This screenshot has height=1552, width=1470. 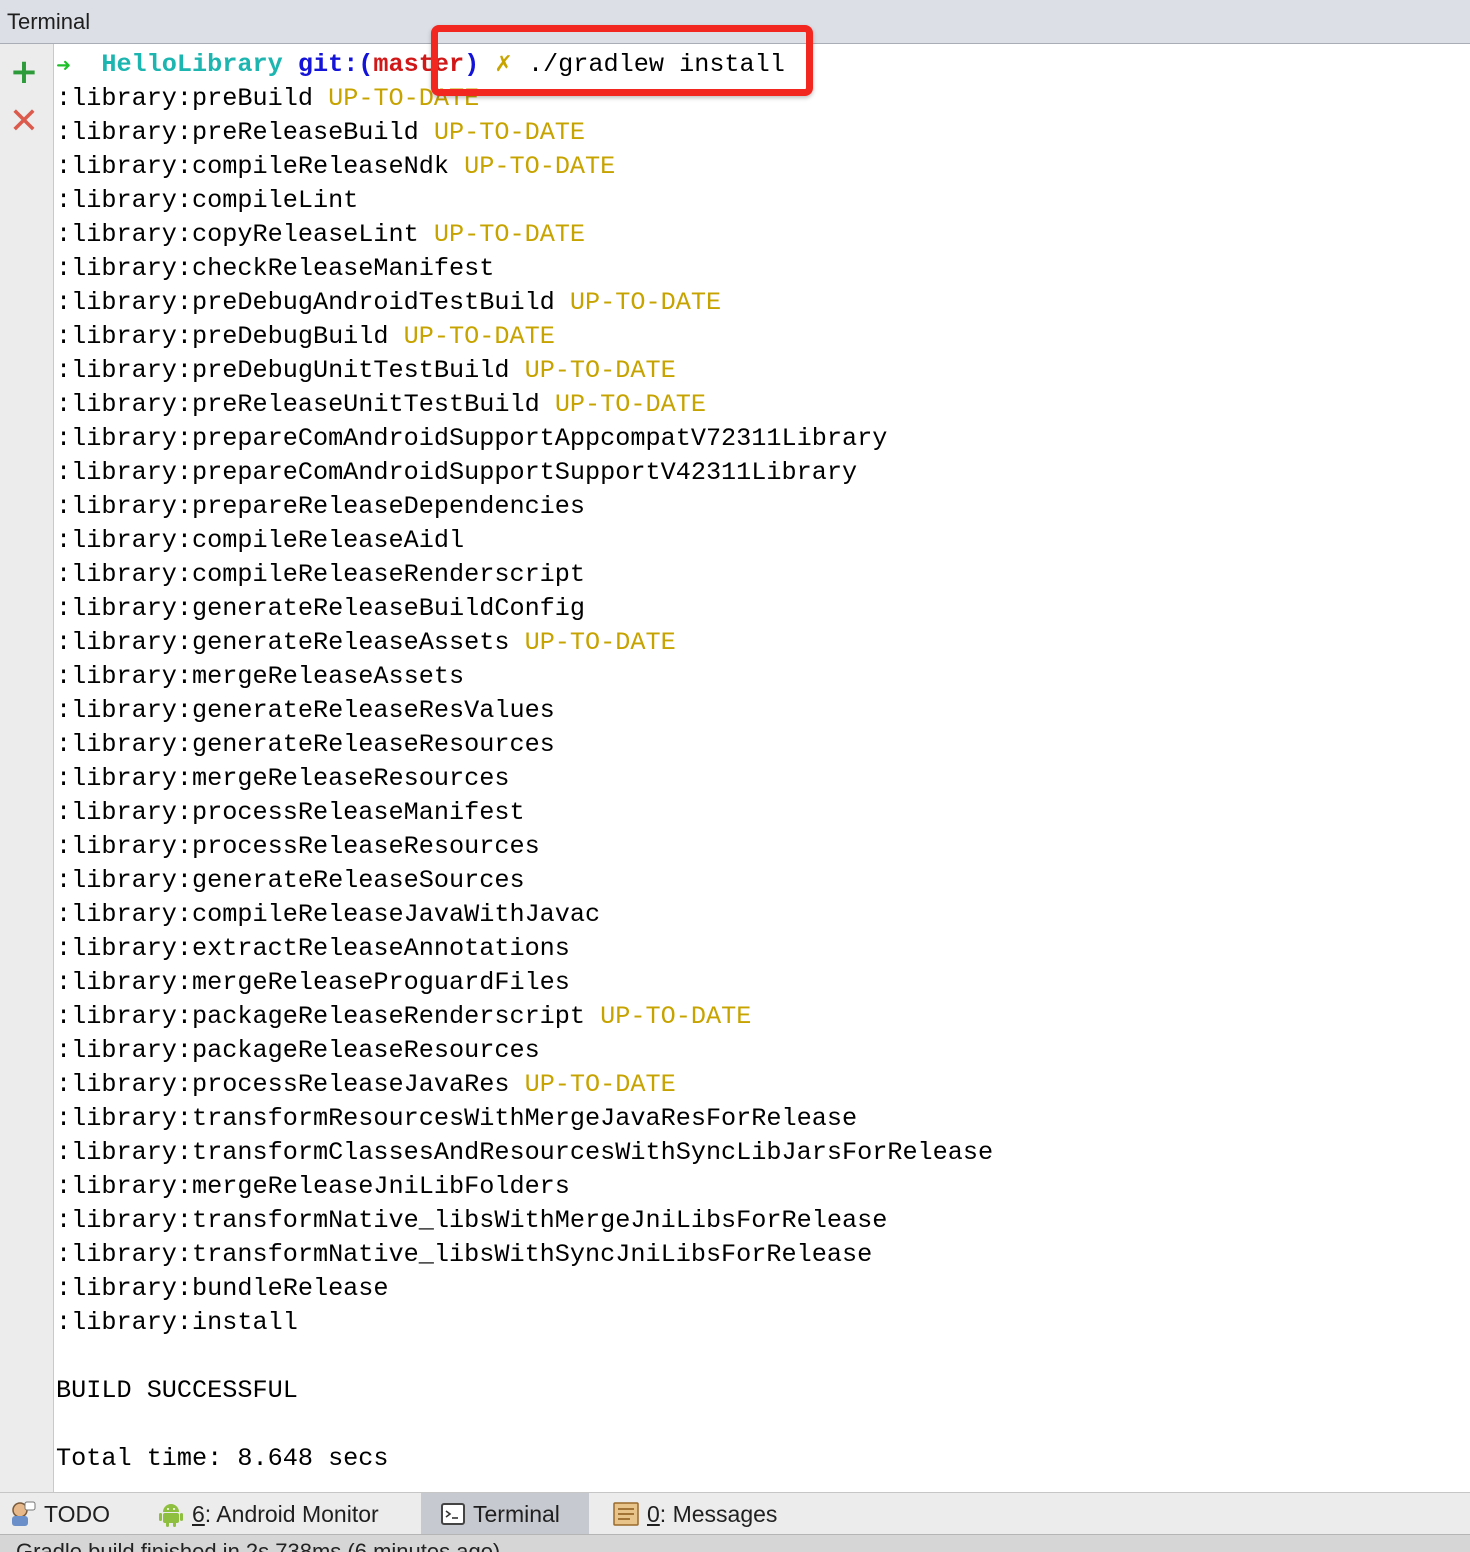 What do you see at coordinates (756, 507) in the screenshot?
I see `output-line: :library:prepareReleaseDependencies` at bounding box center [756, 507].